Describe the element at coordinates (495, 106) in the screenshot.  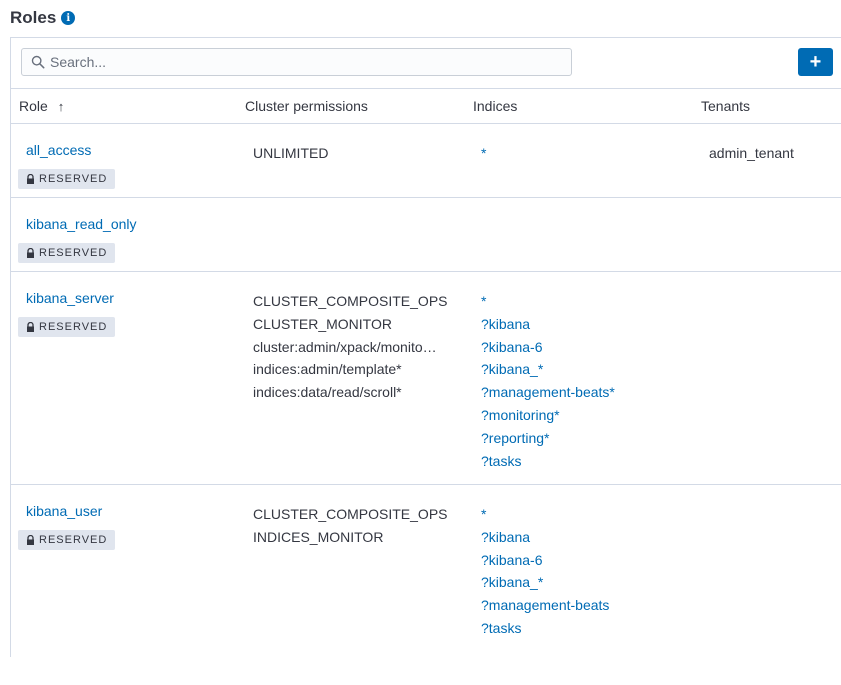
I see `column-header-indices: Indices` at that location.